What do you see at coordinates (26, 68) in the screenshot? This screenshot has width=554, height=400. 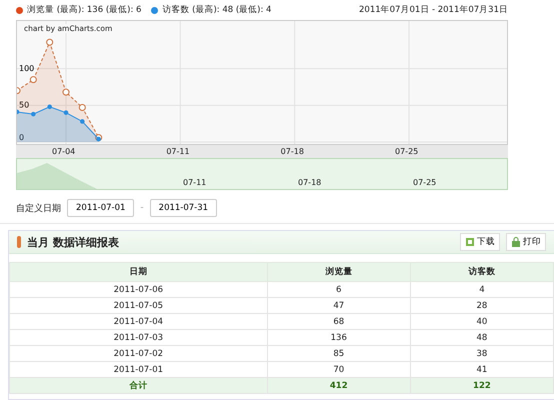 I see `y-tick-label: 100` at bounding box center [26, 68].